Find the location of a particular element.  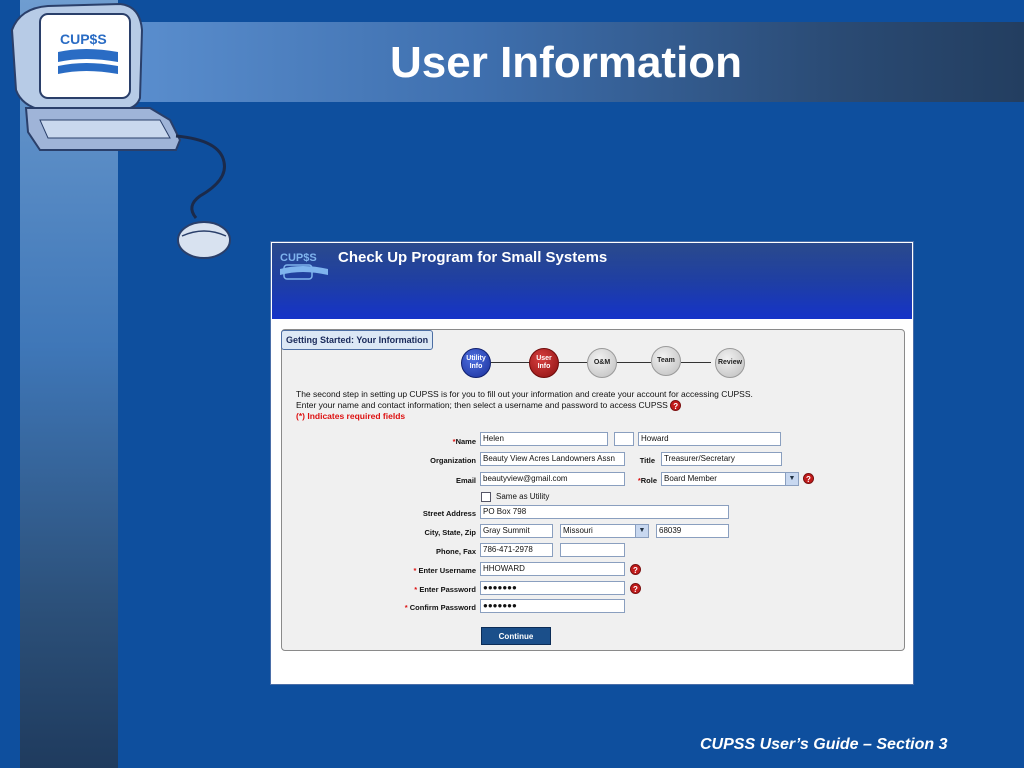

tab-getting-started: Getting Started: Your Information is located at coordinates (357, 340).